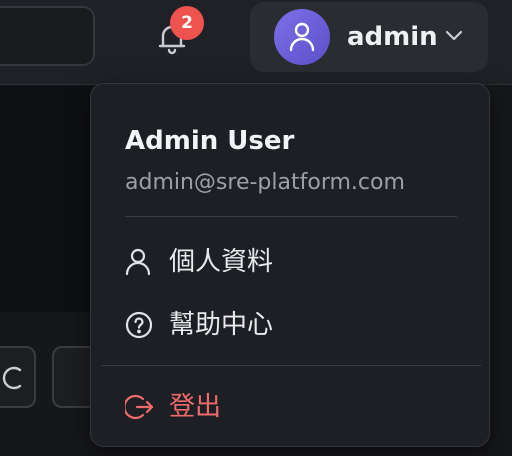  Describe the element at coordinates (291, 324) in the screenshot. I see `menu-item-help: 幫助中心` at that location.